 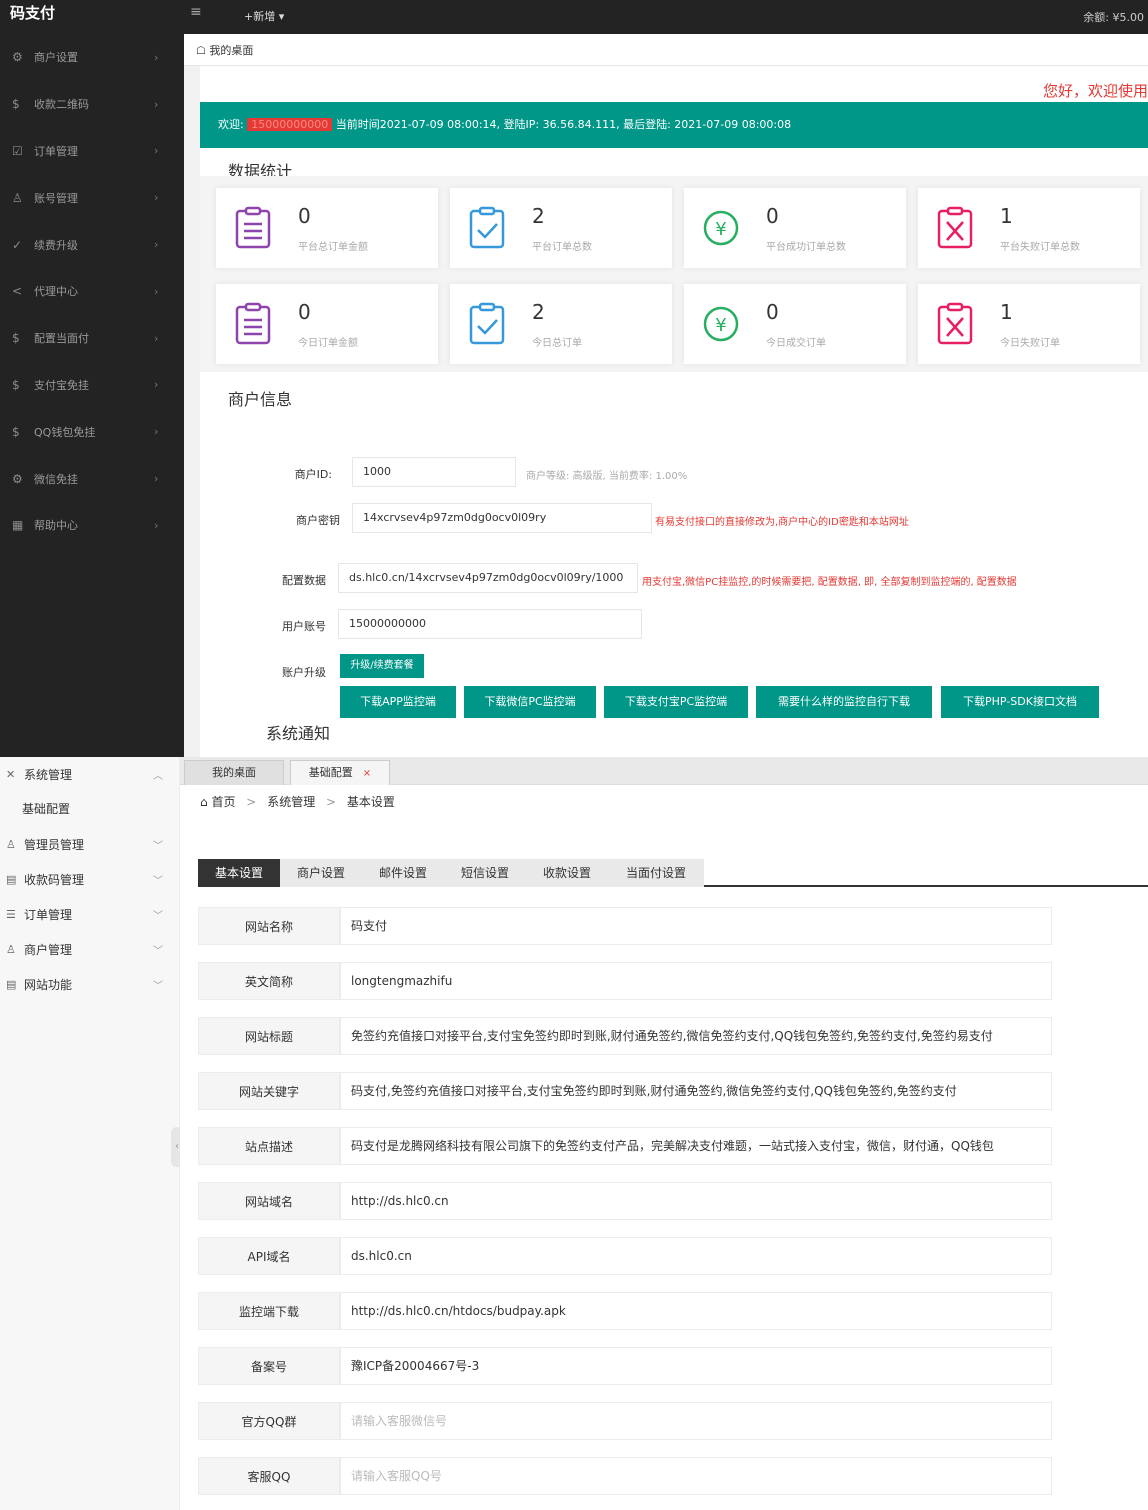 What do you see at coordinates (696, 1421) in the screenshot?
I see `field-input: 请输入客服微信号` at bounding box center [696, 1421].